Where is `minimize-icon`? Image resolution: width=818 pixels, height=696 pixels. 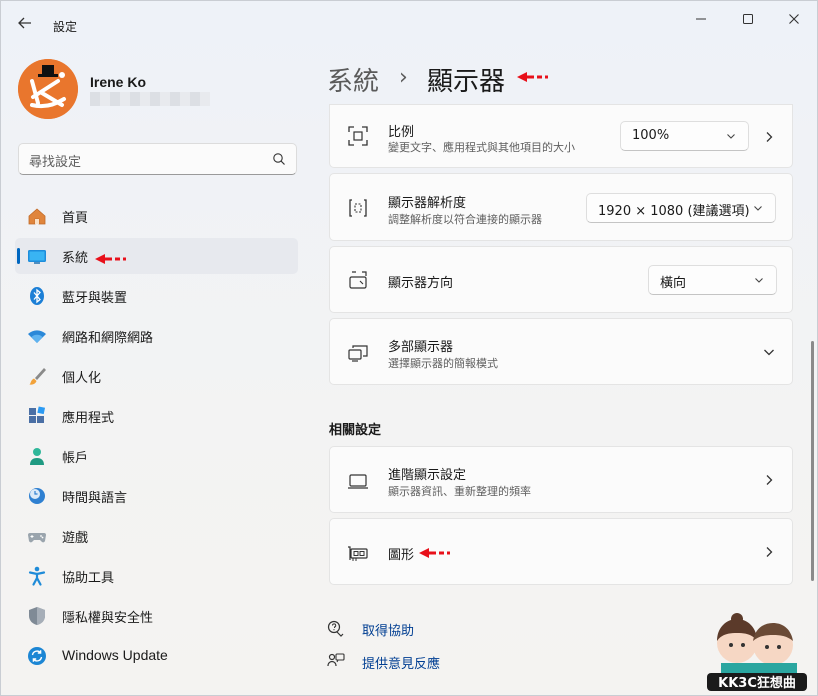
minimize-icon is located at coordinates (701, 19).